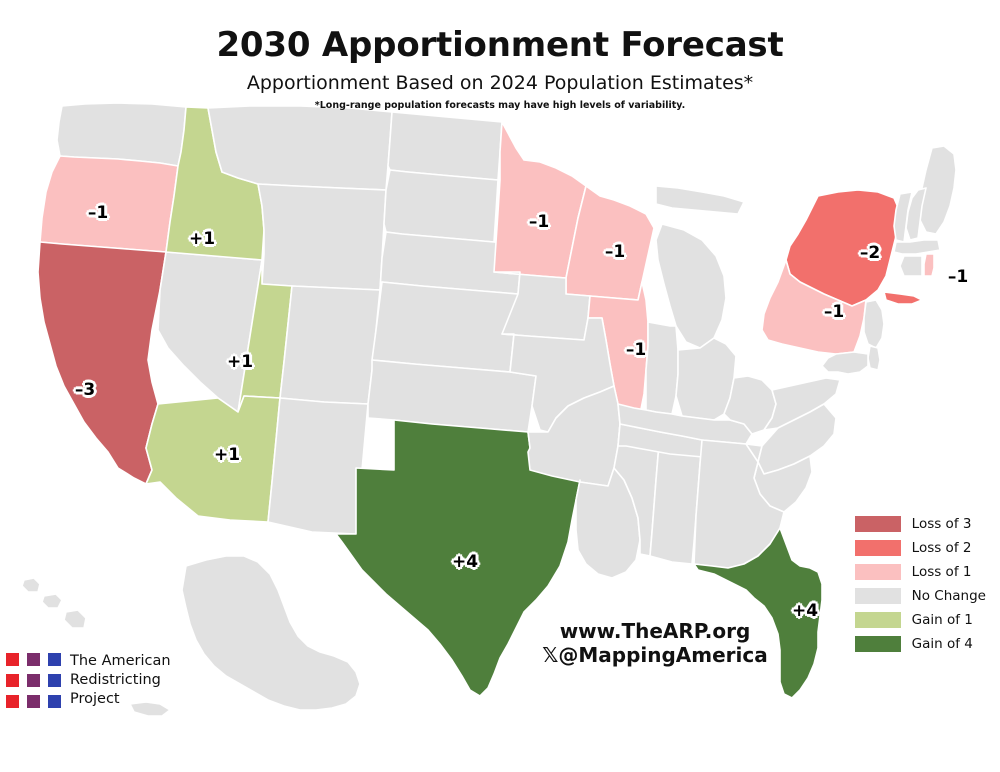 This screenshot has width=1000, height=772. Describe the element at coordinates (662, 368) in the screenshot. I see `state-indiana` at that location.